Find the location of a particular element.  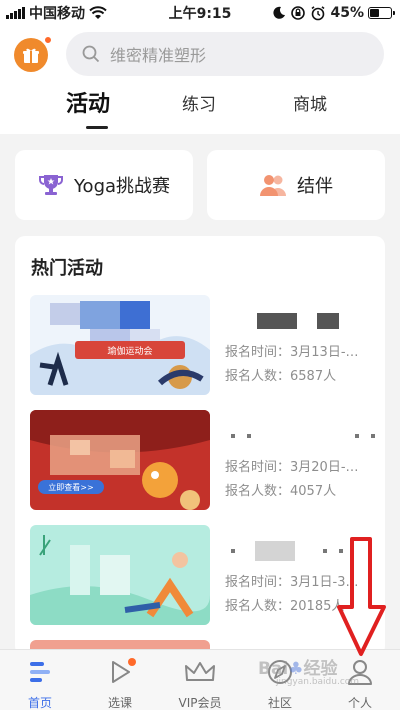

signal-icon is located at coordinates (15, 13).